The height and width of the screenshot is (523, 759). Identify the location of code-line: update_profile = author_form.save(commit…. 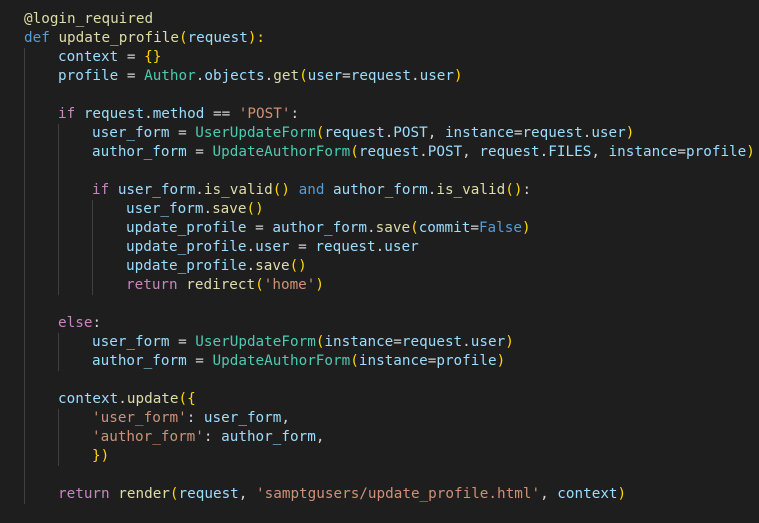
(389, 228).